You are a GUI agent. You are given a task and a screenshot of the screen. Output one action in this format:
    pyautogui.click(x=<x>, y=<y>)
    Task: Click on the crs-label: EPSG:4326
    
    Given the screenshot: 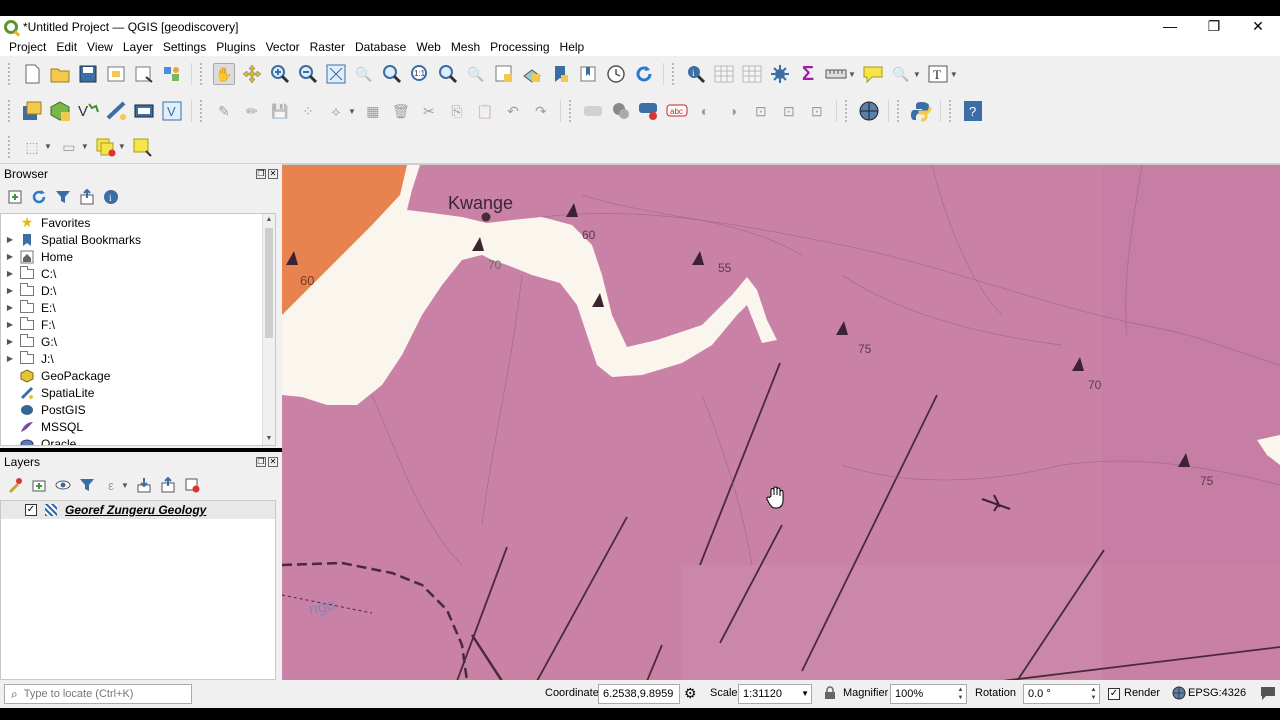 What is the action you would take?
    pyautogui.click(x=1217, y=693)
    